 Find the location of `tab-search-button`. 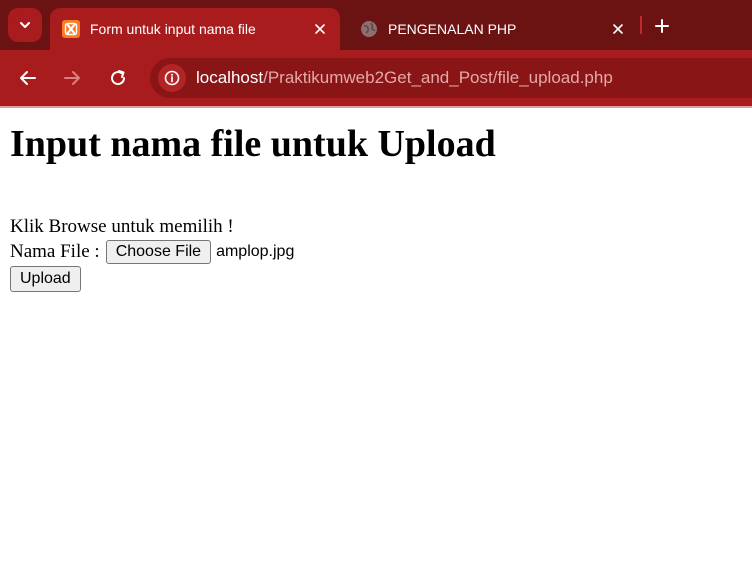

tab-search-button is located at coordinates (25, 25).